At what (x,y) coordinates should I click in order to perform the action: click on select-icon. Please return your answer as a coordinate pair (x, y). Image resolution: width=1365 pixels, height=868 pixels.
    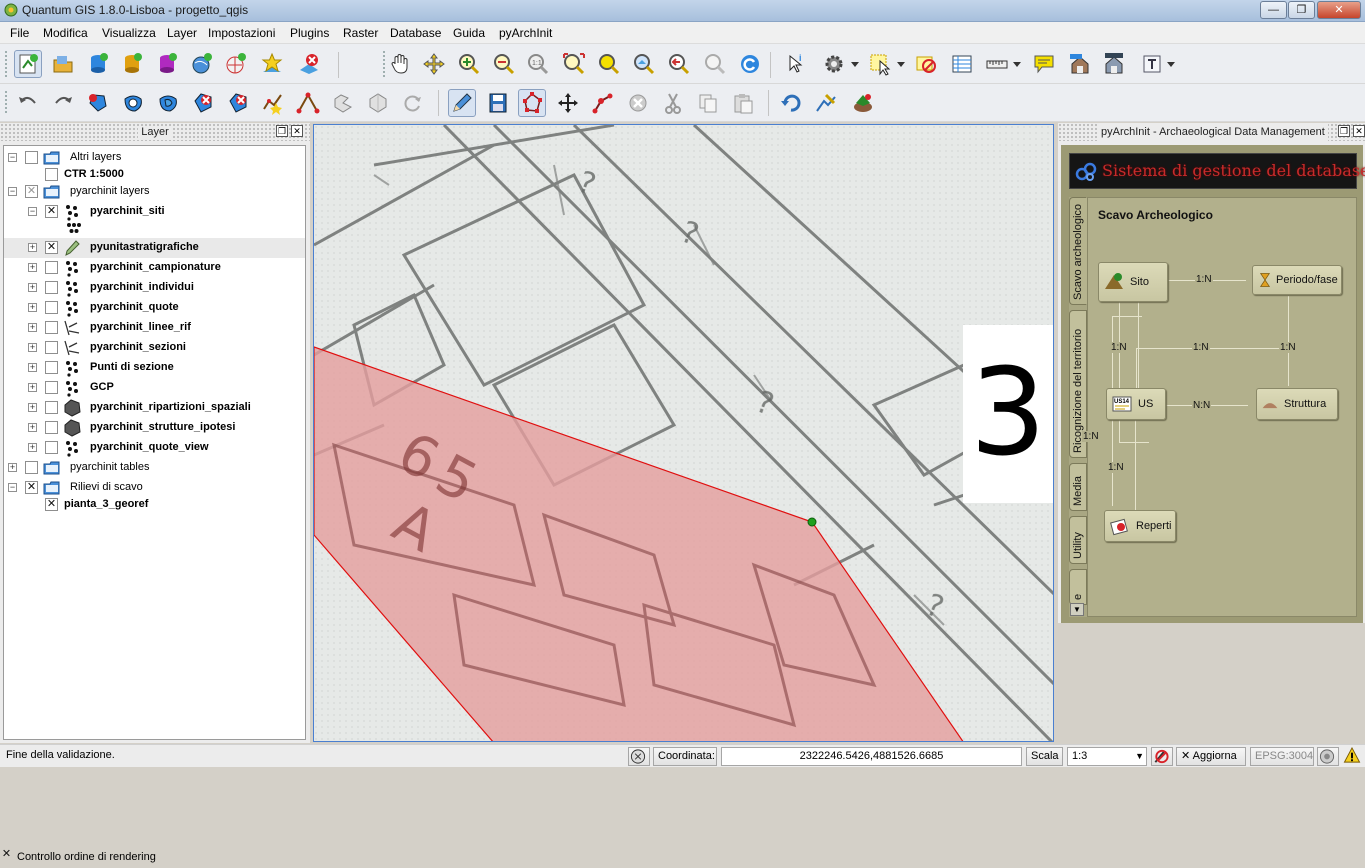
    Looking at the image, I should click on (880, 64).